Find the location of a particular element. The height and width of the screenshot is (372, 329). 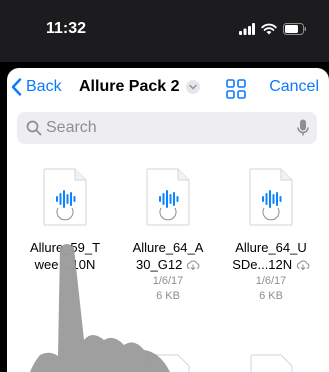

tap-gesture-hand-icon is located at coordinates (100, 308).